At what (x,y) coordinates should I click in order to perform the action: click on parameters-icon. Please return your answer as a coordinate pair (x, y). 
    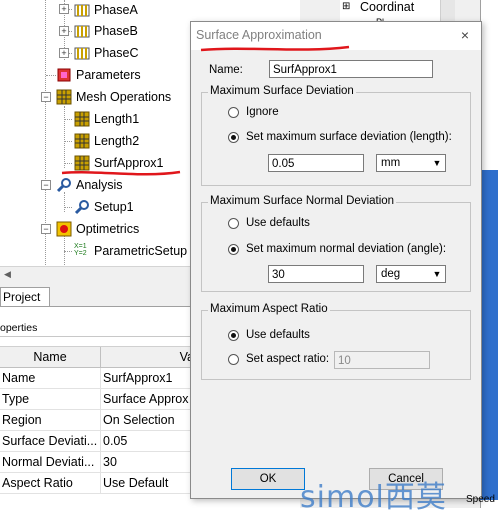
    Looking at the image, I should click on (64, 75).